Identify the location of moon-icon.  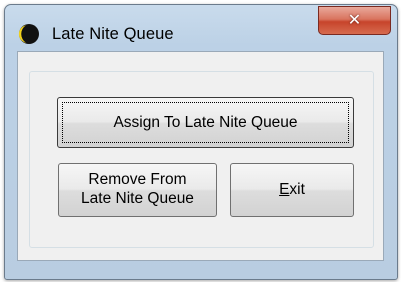
(29, 34).